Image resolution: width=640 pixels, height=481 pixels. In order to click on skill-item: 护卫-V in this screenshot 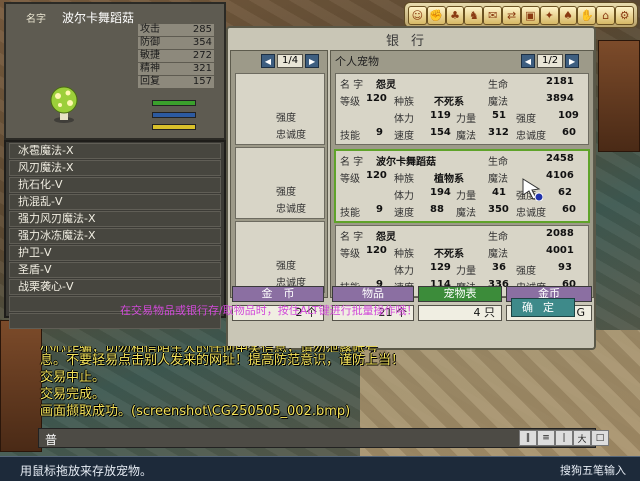, I will do `click(115, 253)`.